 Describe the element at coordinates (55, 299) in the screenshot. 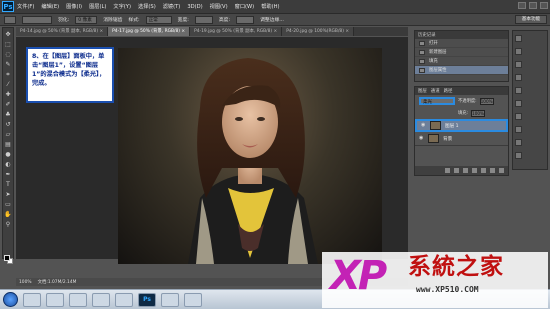

I see `taskbar-app-chrome` at that location.